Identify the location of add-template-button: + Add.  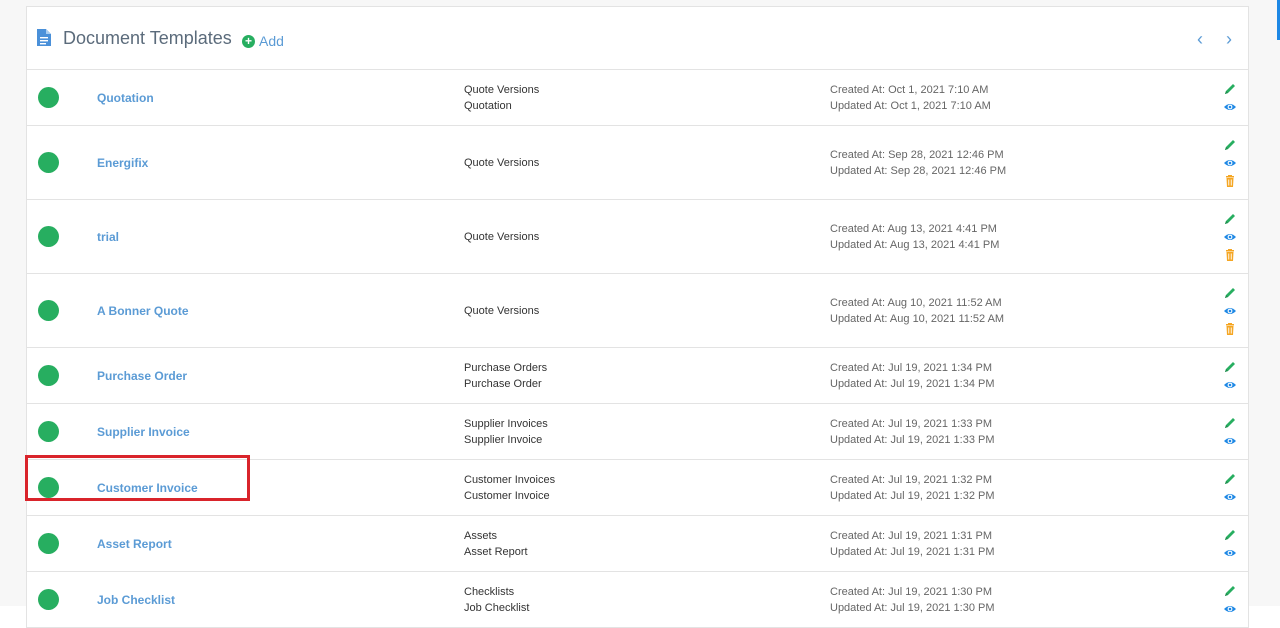
(263, 41).